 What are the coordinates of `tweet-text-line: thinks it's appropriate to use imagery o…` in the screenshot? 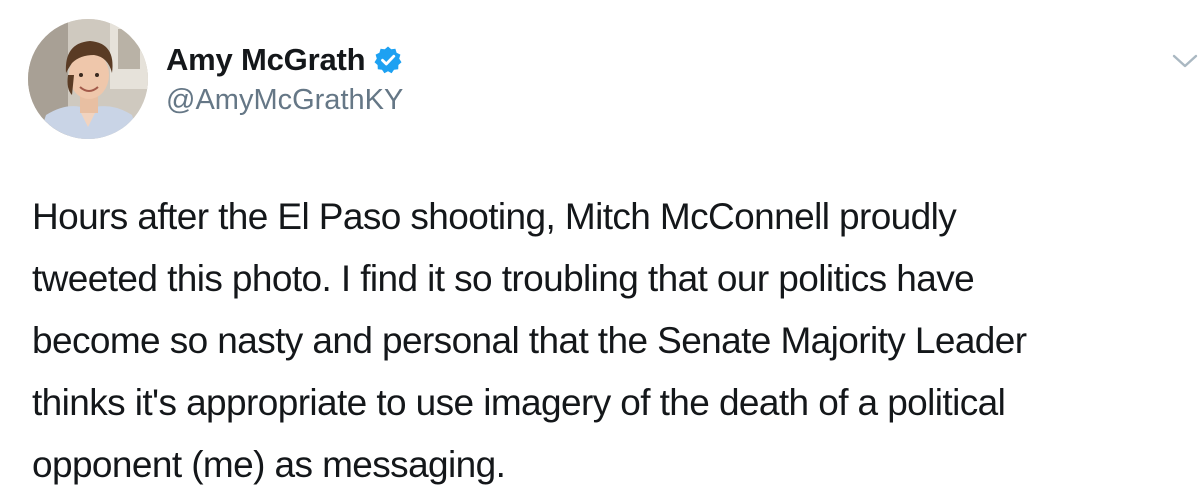 It's located at (519, 402).